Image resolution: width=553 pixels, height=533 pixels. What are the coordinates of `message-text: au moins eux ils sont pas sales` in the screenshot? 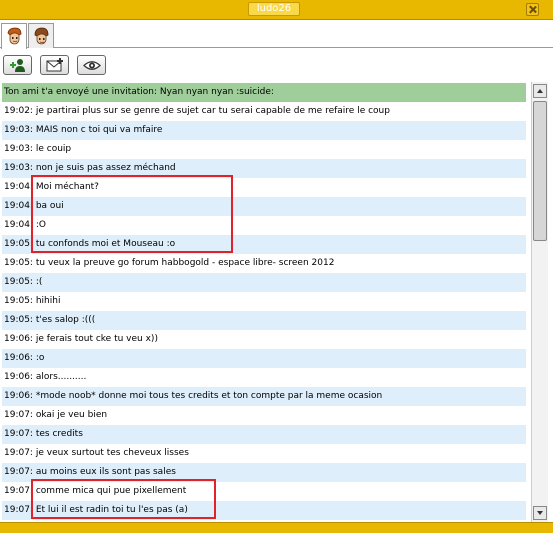 It's located at (105, 472).